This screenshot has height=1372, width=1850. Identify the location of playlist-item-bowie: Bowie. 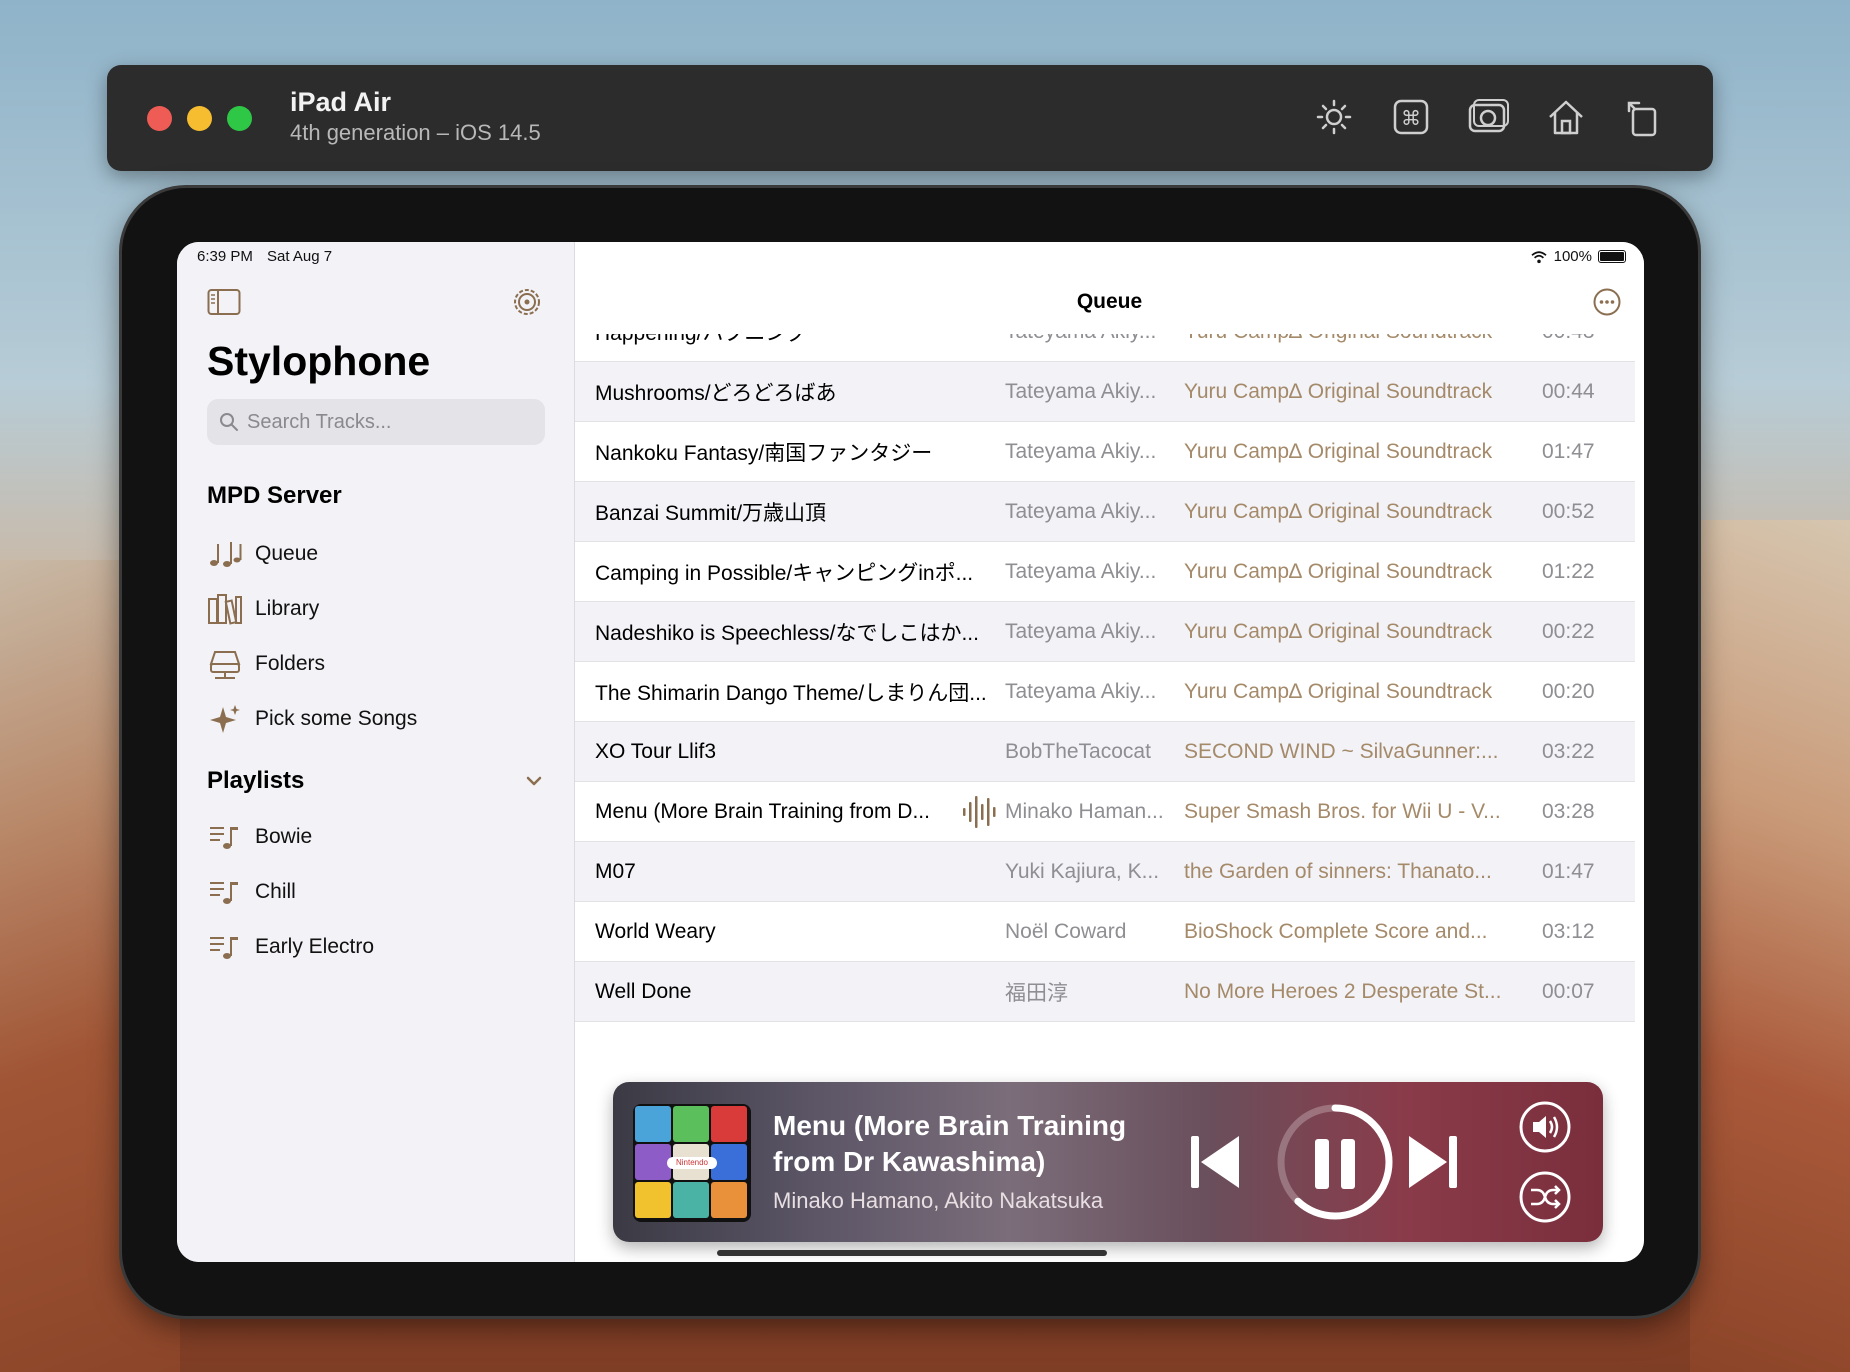
(259, 837).